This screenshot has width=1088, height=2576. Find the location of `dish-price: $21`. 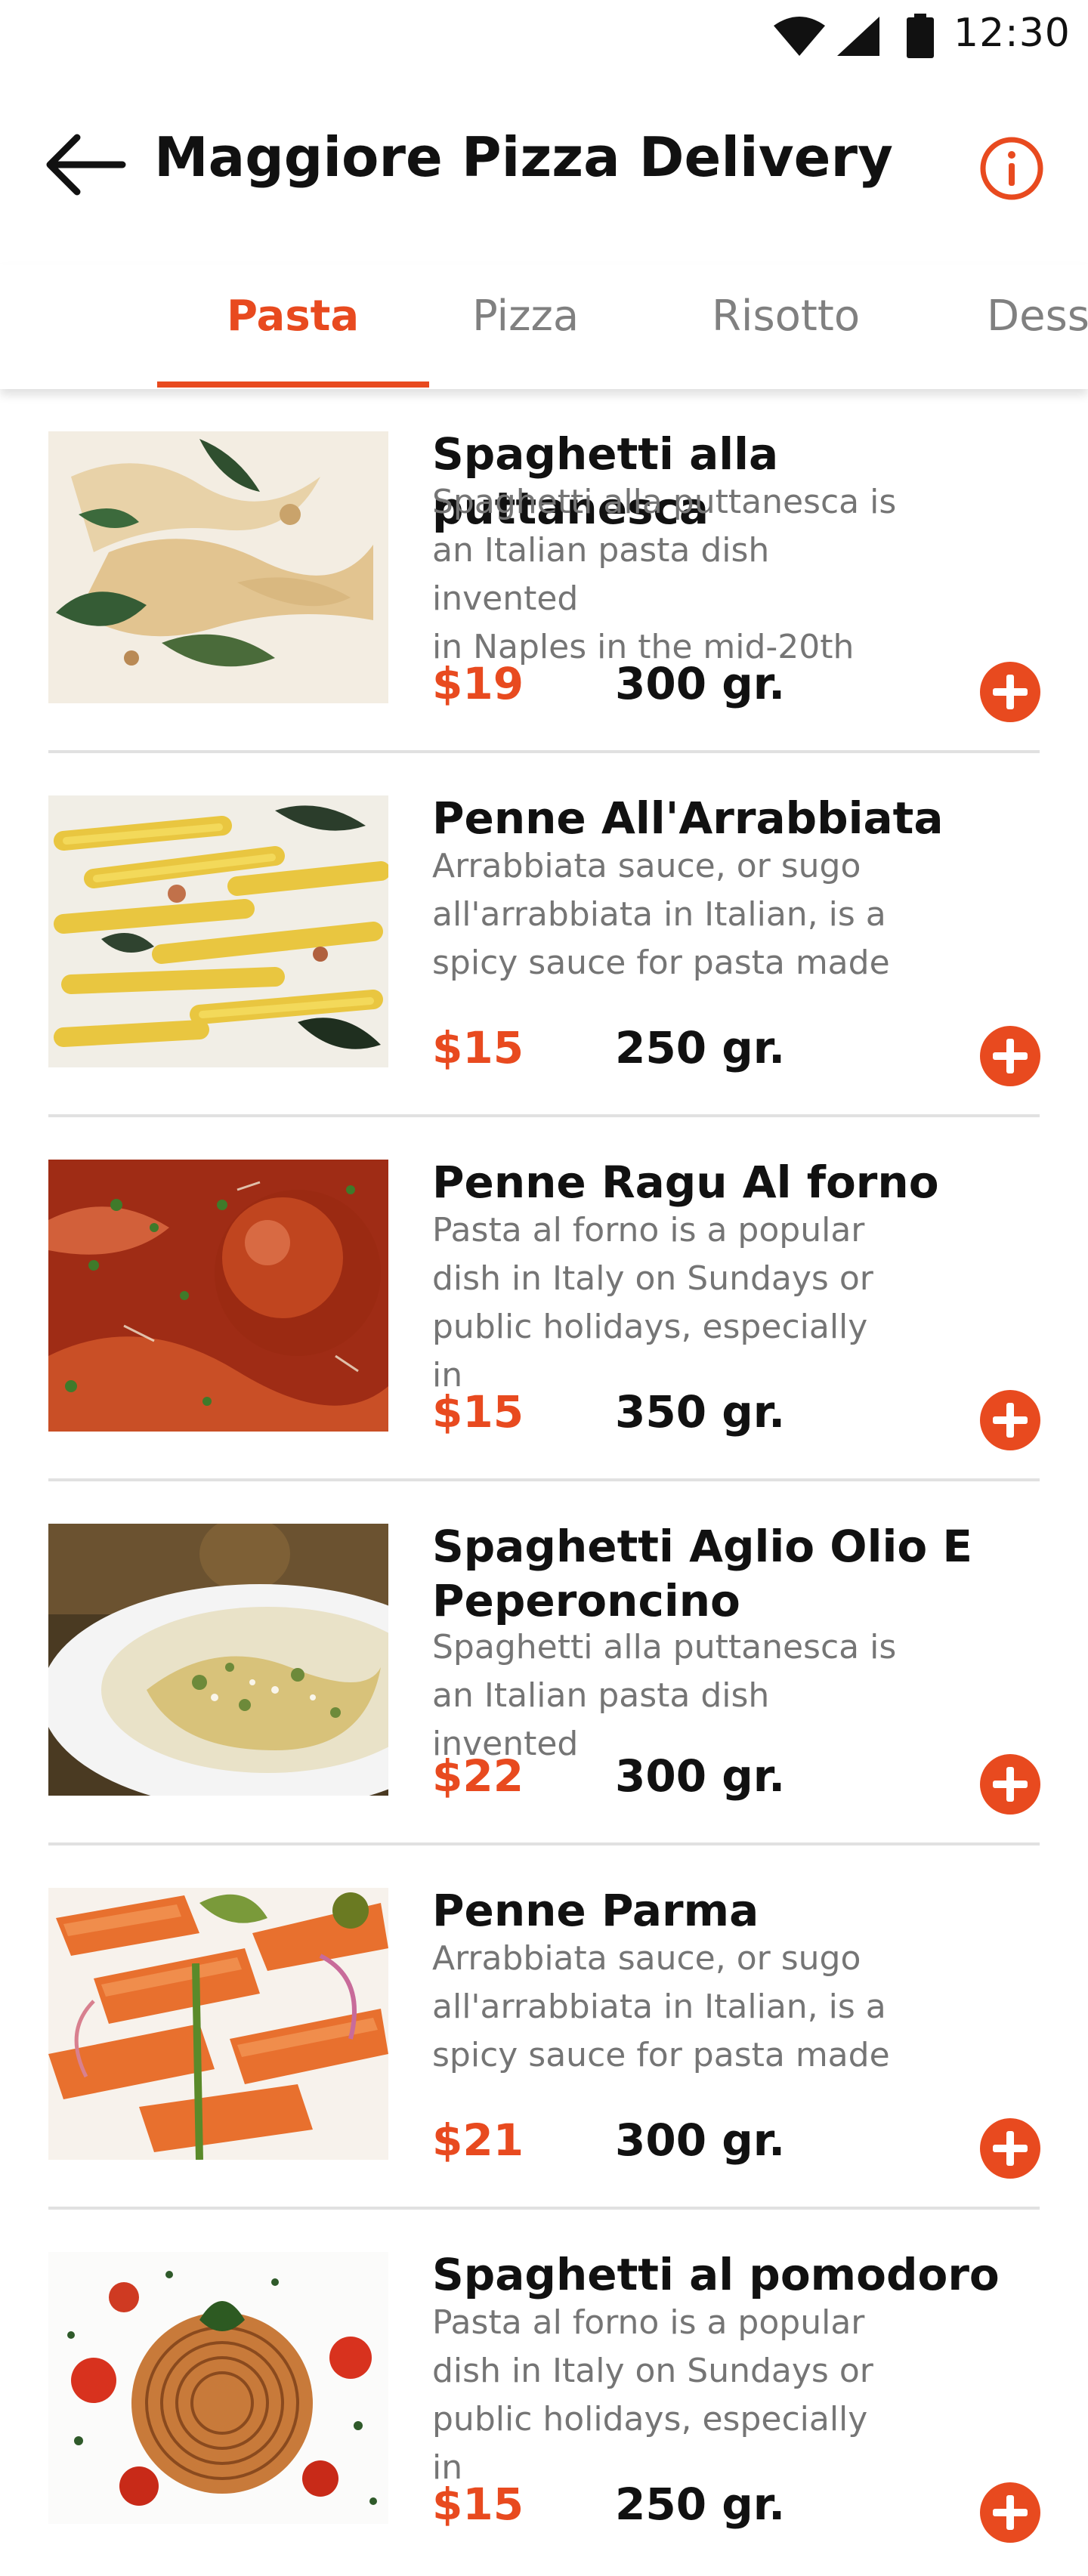

dish-price: $21 is located at coordinates (478, 2140).